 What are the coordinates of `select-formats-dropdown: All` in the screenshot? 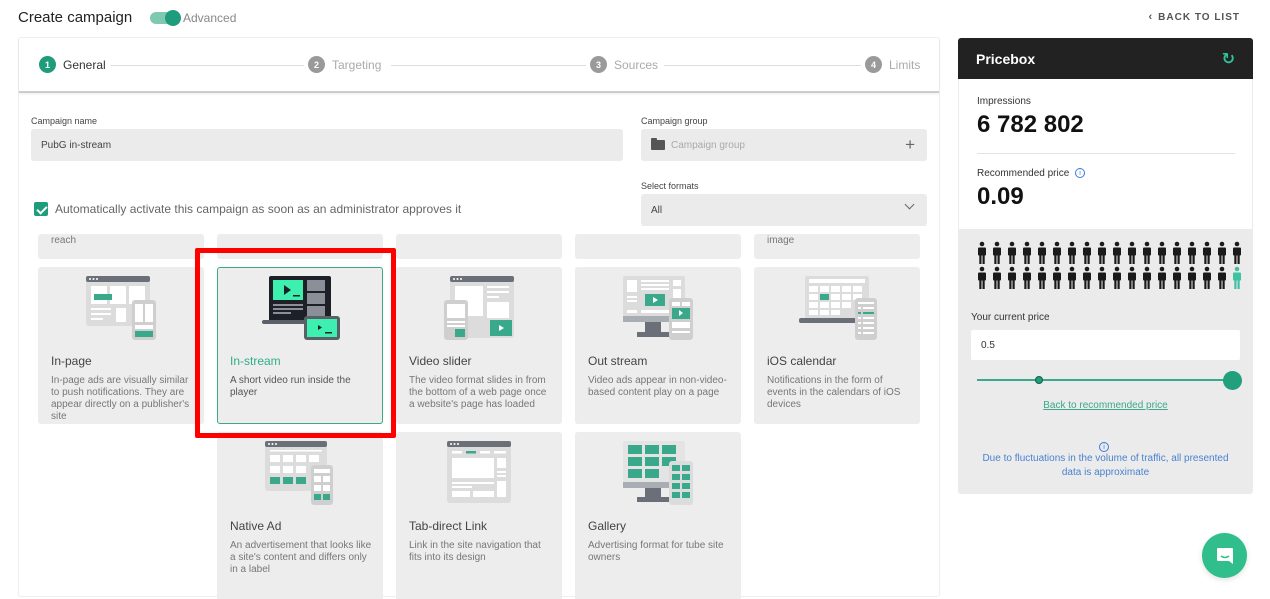 It's located at (784, 210).